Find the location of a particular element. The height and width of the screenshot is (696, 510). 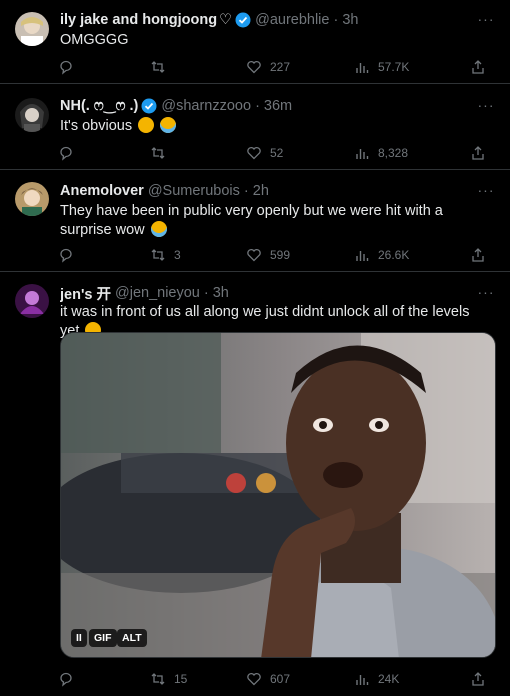

pause-button: II is located at coordinates (79, 638).